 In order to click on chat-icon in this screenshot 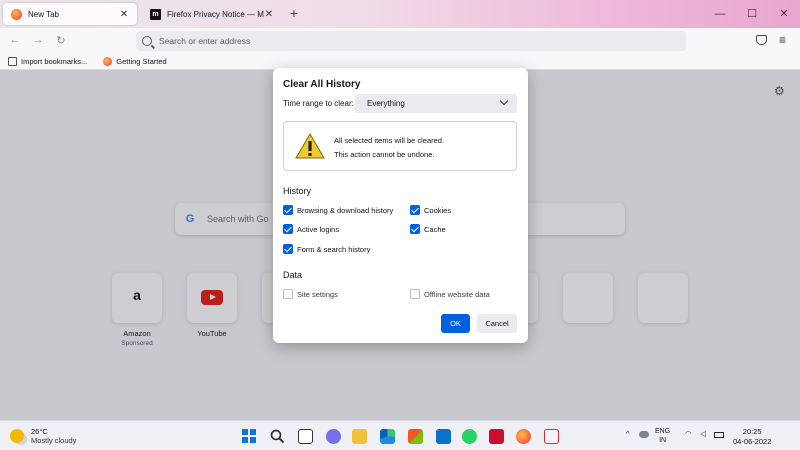, I will do `click(333, 436)`.